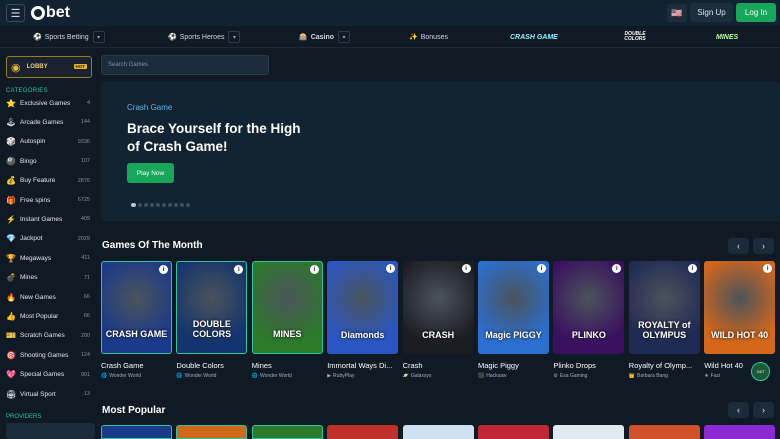  What do you see at coordinates (212, 365) in the screenshot?
I see `game-name: Double Colors` at bounding box center [212, 365].